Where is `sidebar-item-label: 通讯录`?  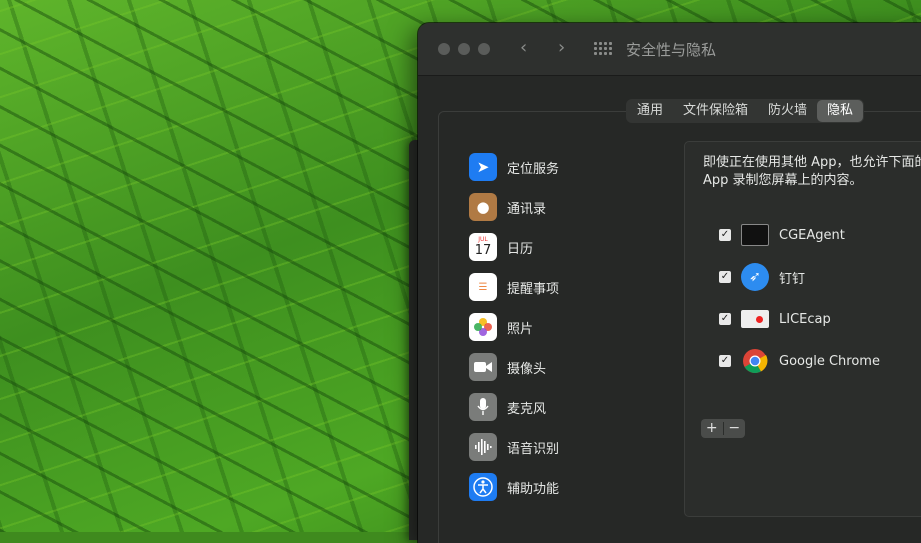
sidebar-item-label: 通讯录 is located at coordinates (527, 209).